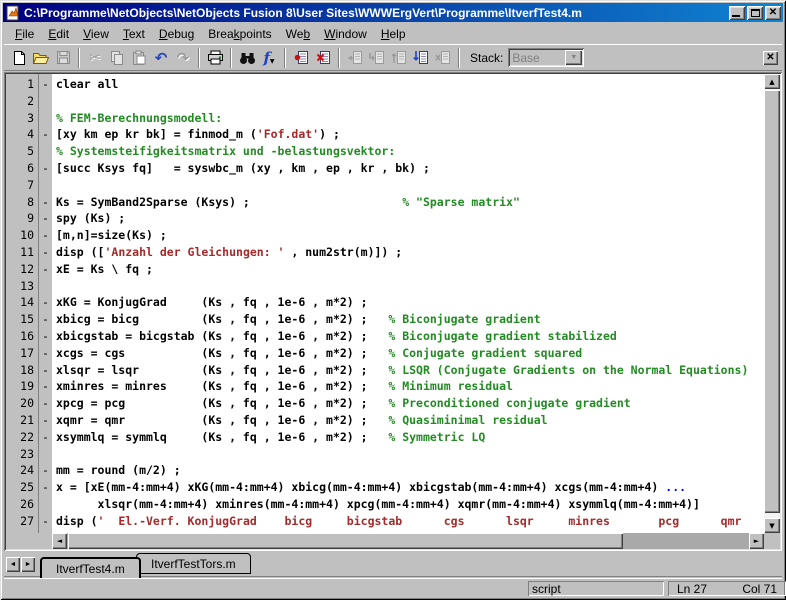 The image size is (786, 600). What do you see at coordinates (346, 541) in the screenshot?
I see `horizontal-scrollbar-thumb` at bounding box center [346, 541].